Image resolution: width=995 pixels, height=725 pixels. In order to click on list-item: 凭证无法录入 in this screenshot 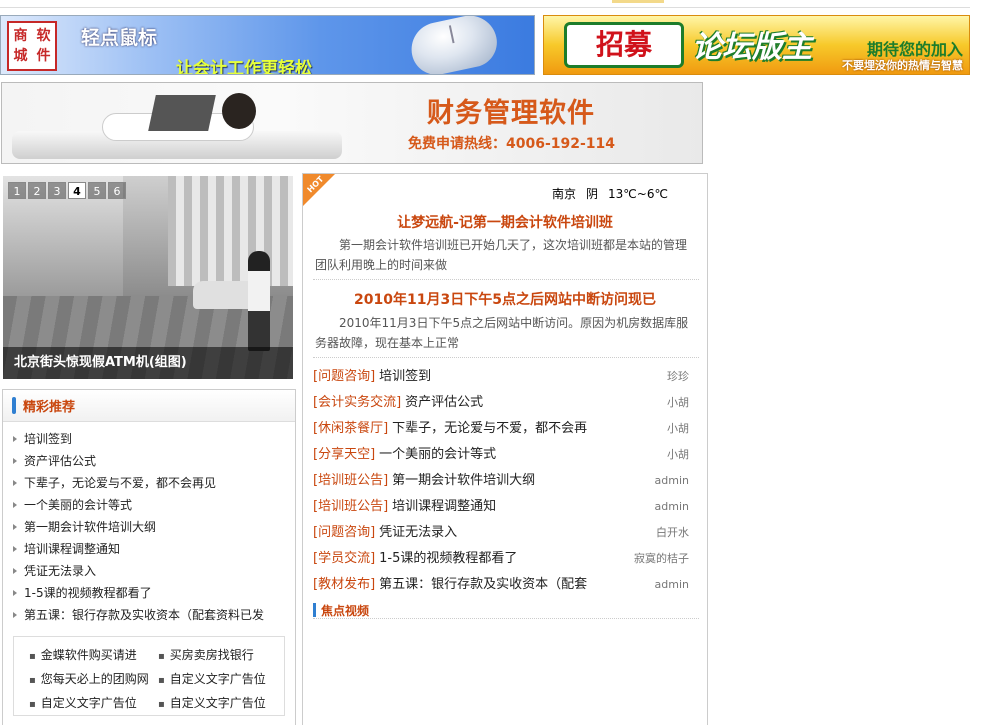, I will do `click(148, 571)`.